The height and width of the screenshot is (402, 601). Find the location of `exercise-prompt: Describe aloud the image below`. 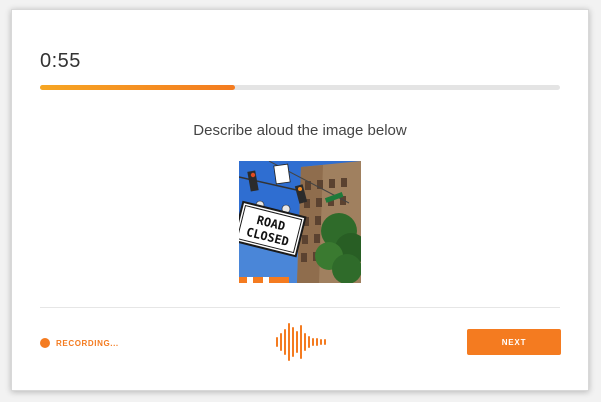

exercise-prompt: Describe aloud the image below is located at coordinates (300, 130).